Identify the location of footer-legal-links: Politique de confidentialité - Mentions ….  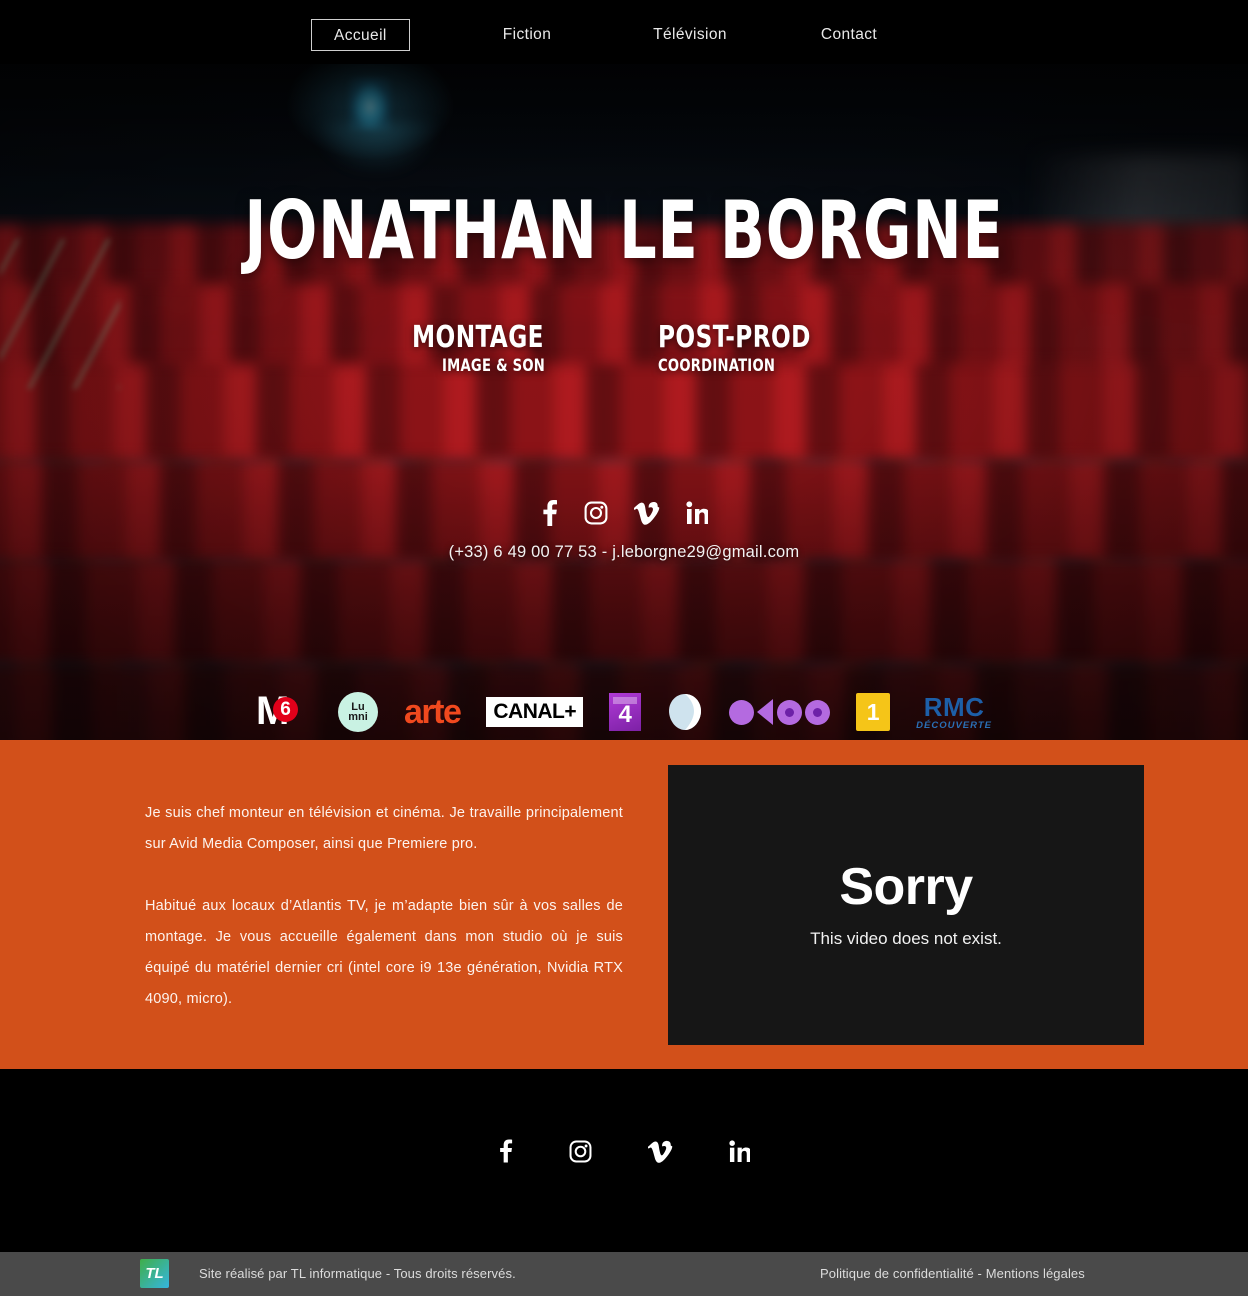
(952, 1273).